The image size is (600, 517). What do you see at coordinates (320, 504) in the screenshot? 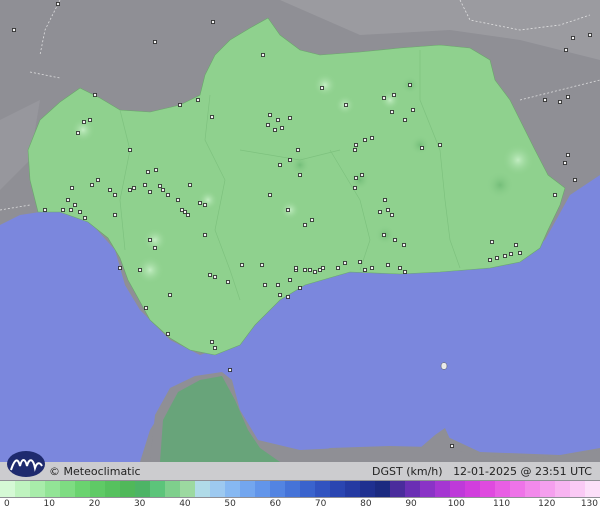
I see `scale-tick-label: 70` at bounding box center [320, 504].